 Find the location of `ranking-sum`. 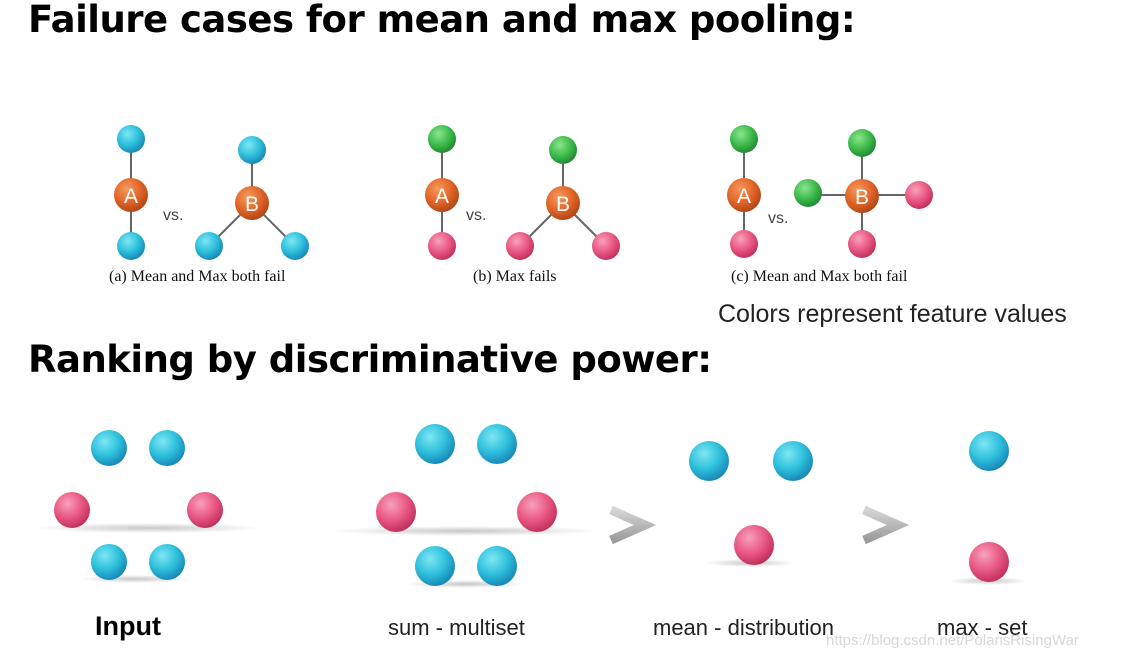

ranking-sum is located at coordinates (466, 506).